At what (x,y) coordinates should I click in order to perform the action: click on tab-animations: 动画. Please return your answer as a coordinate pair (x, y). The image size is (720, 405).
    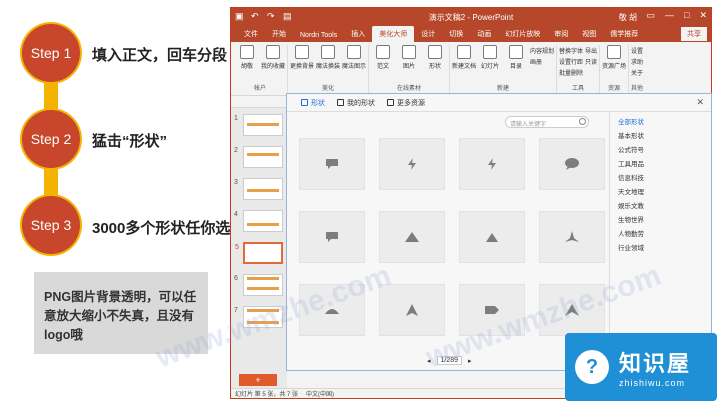
    Looking at the image, I should click on (484, 34).